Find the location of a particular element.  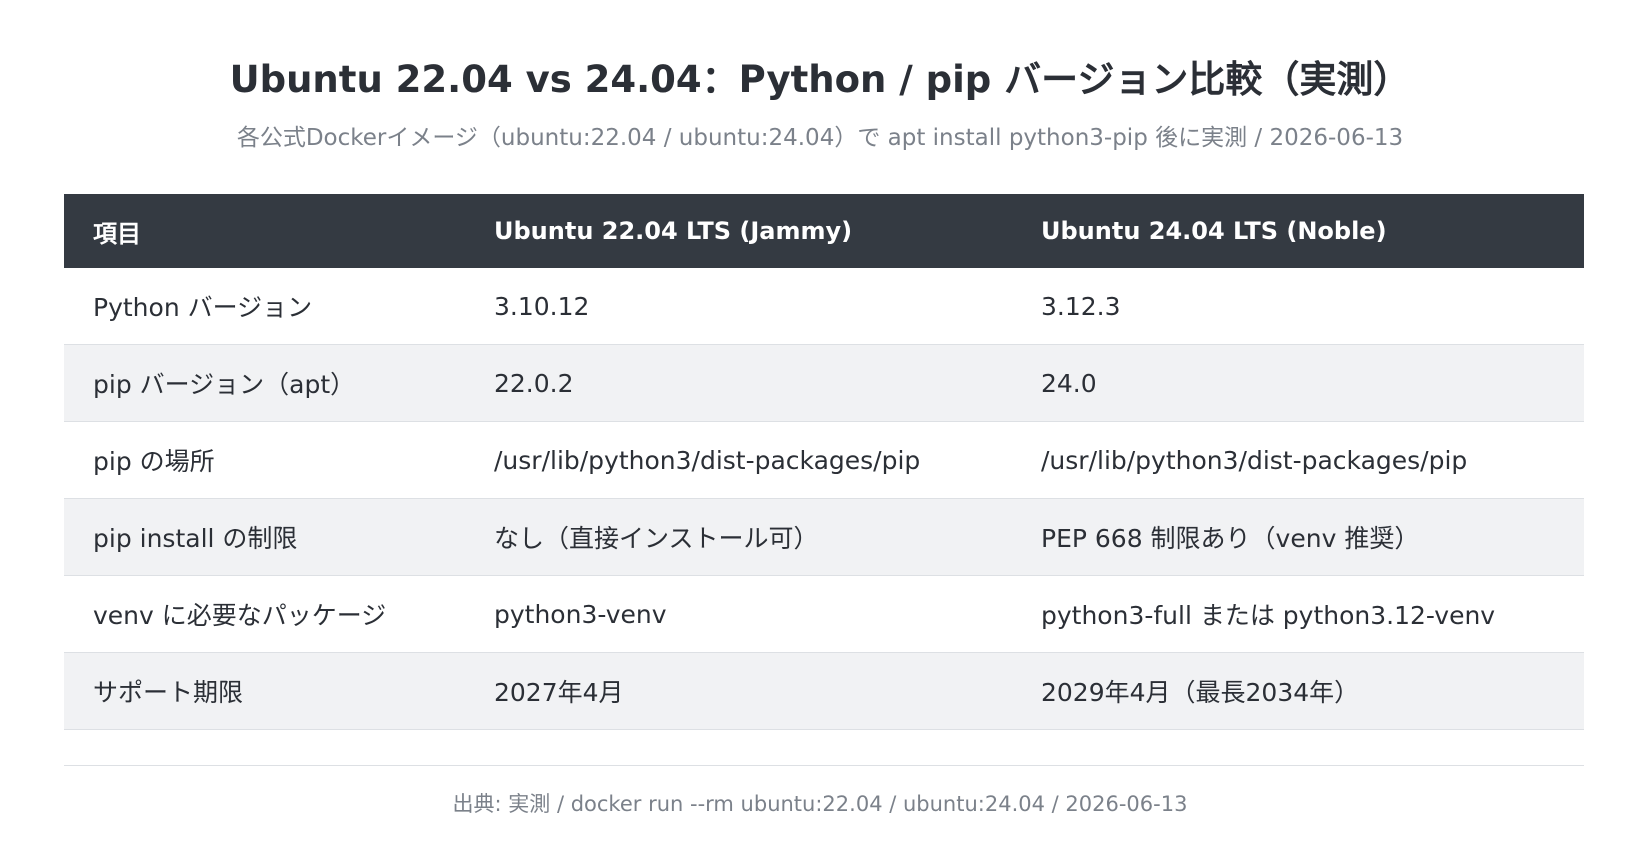

column-header-ubuntu-2204: Ubuntu 22.04 LTS (Jammy) is located at coordinates (738, 231).